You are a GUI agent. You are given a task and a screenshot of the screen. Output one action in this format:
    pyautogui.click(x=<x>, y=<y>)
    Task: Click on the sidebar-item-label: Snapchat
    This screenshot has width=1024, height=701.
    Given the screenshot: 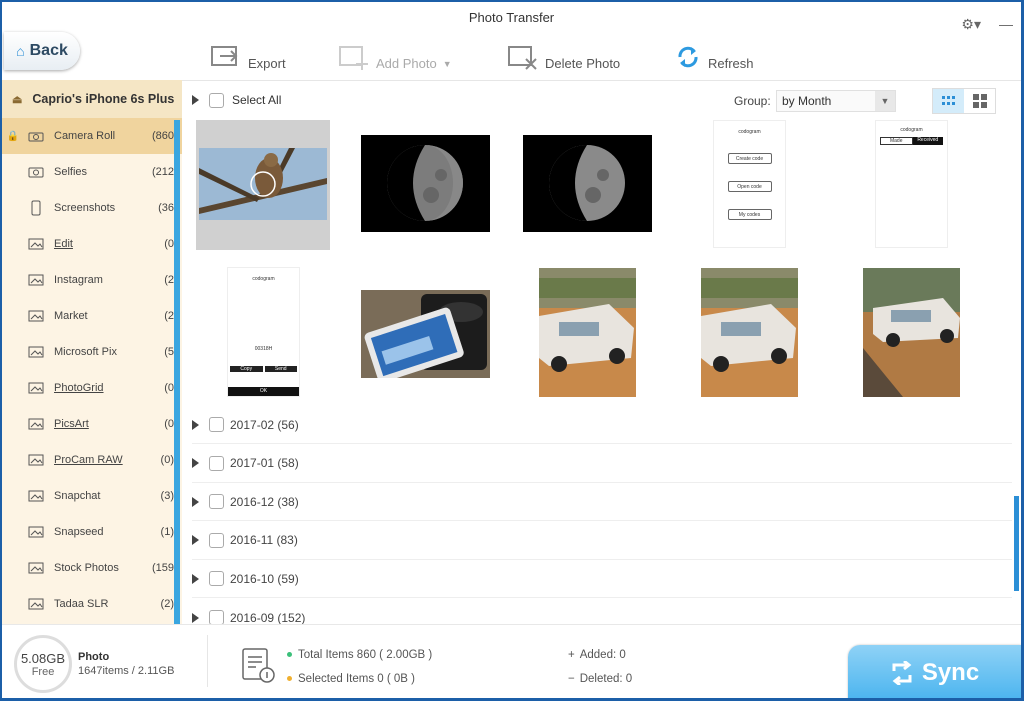 What is the action you would take?
    pyautogui.click(x=77, y=496)
    